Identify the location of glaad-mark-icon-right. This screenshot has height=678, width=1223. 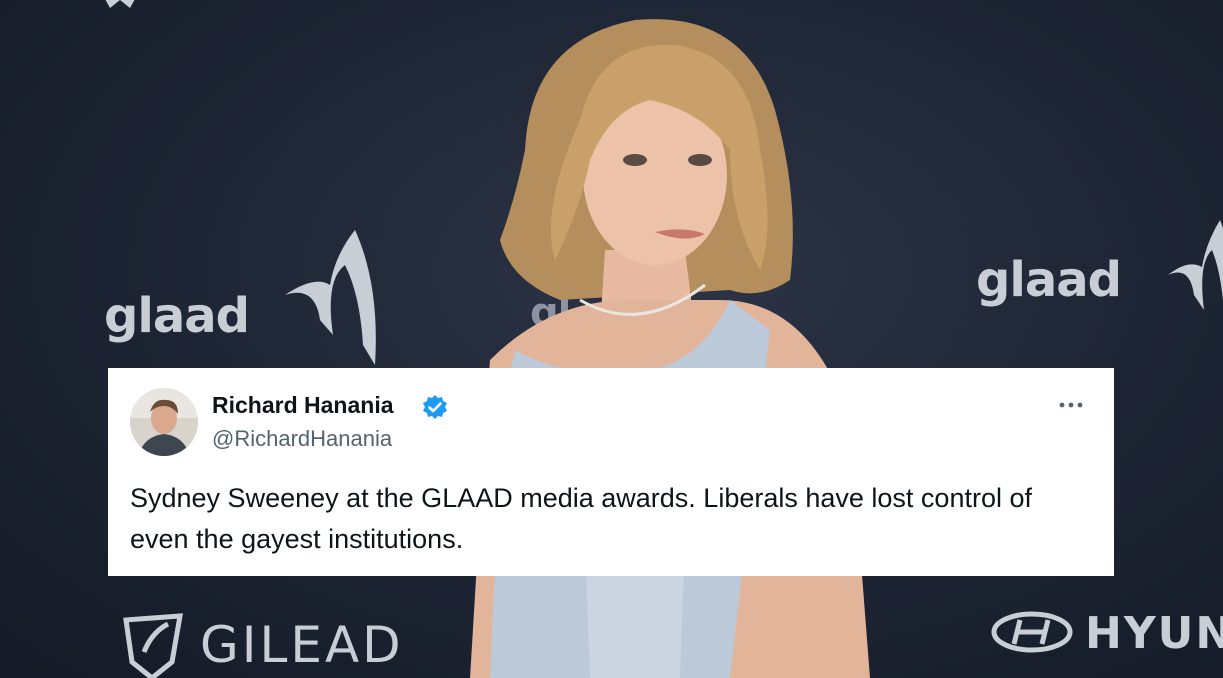
(1195, 265).